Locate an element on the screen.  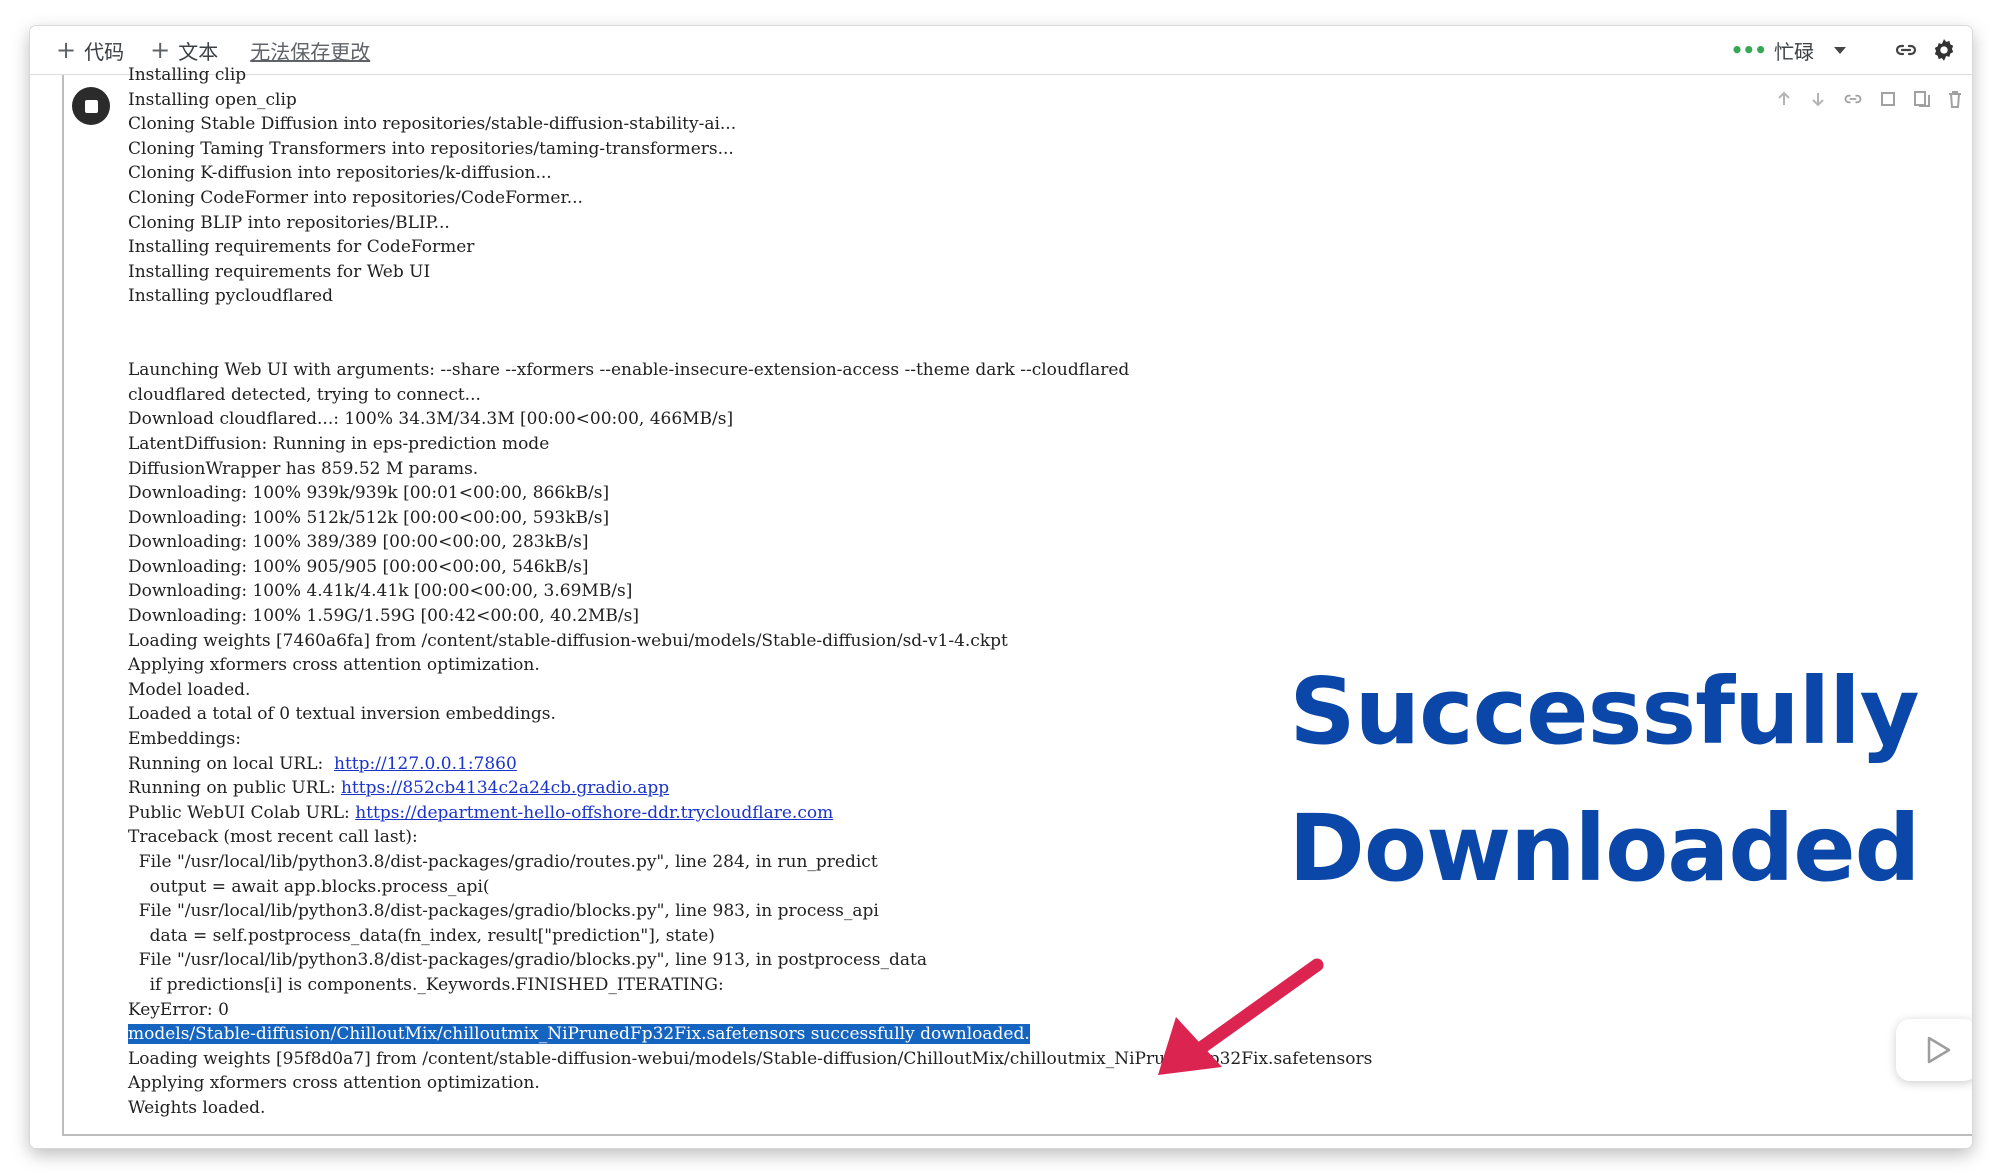
annotation-line-2: Downloaded is located at coordinates (1604, 848).